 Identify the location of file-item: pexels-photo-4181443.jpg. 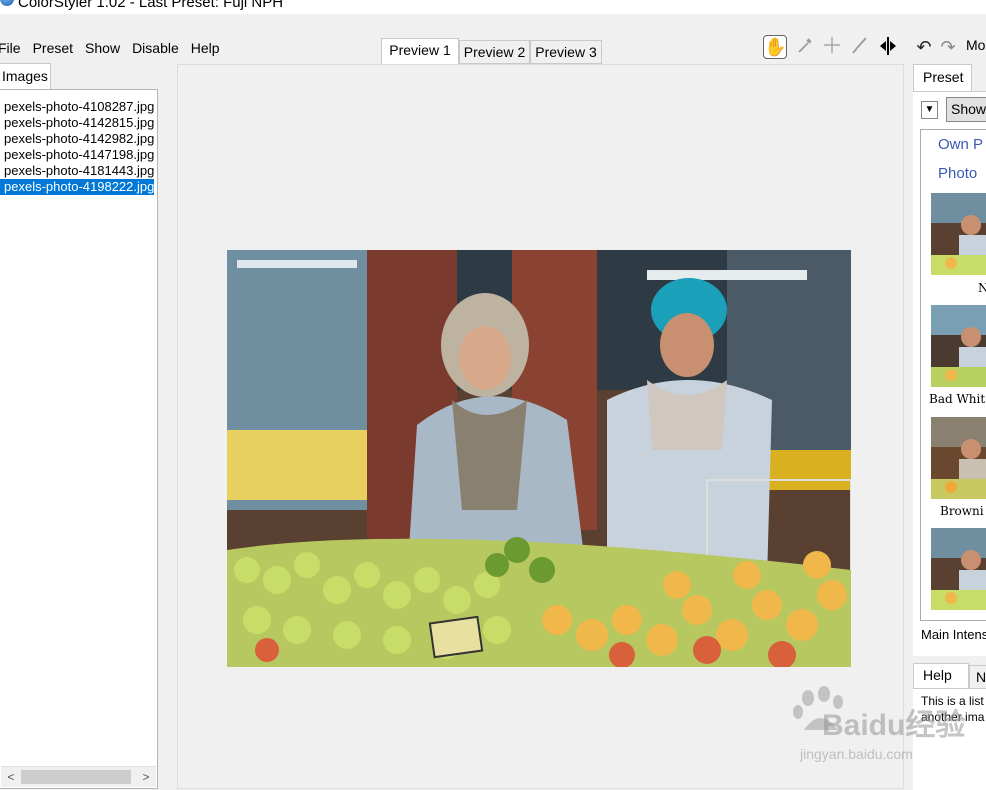
(77, 171).